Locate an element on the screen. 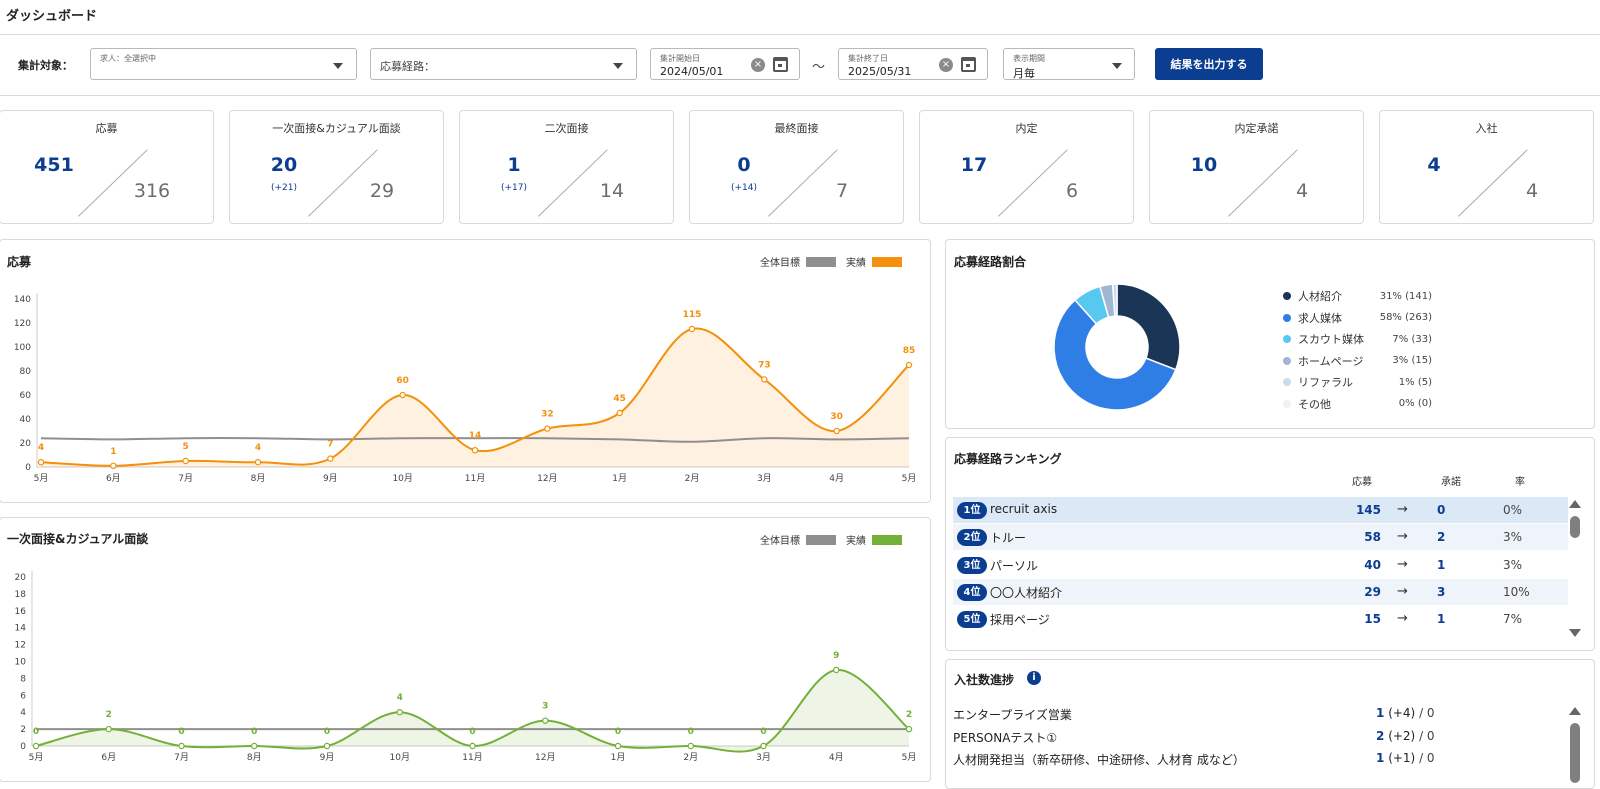 The width and height of the screenshot is (1600, 789). x-tick-label: 11月 is located at coordinates (472, 757).